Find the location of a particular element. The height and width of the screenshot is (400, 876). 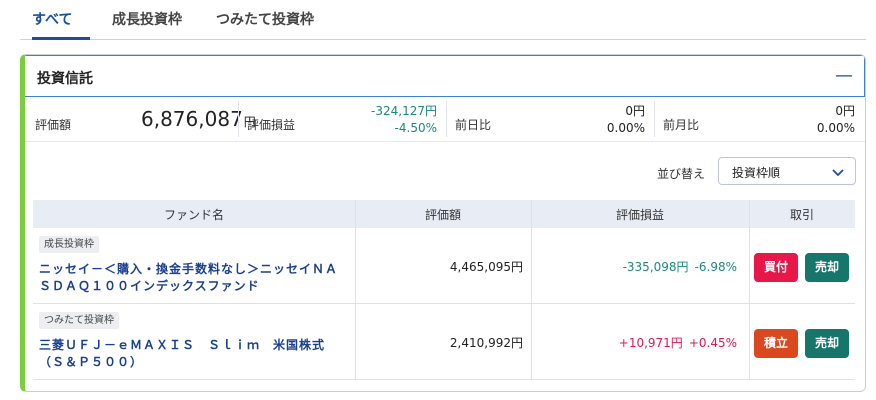

portfolio-tabs: すべて 成長投資枠 つみたて投資枠 is located at coordinates (443, 20).